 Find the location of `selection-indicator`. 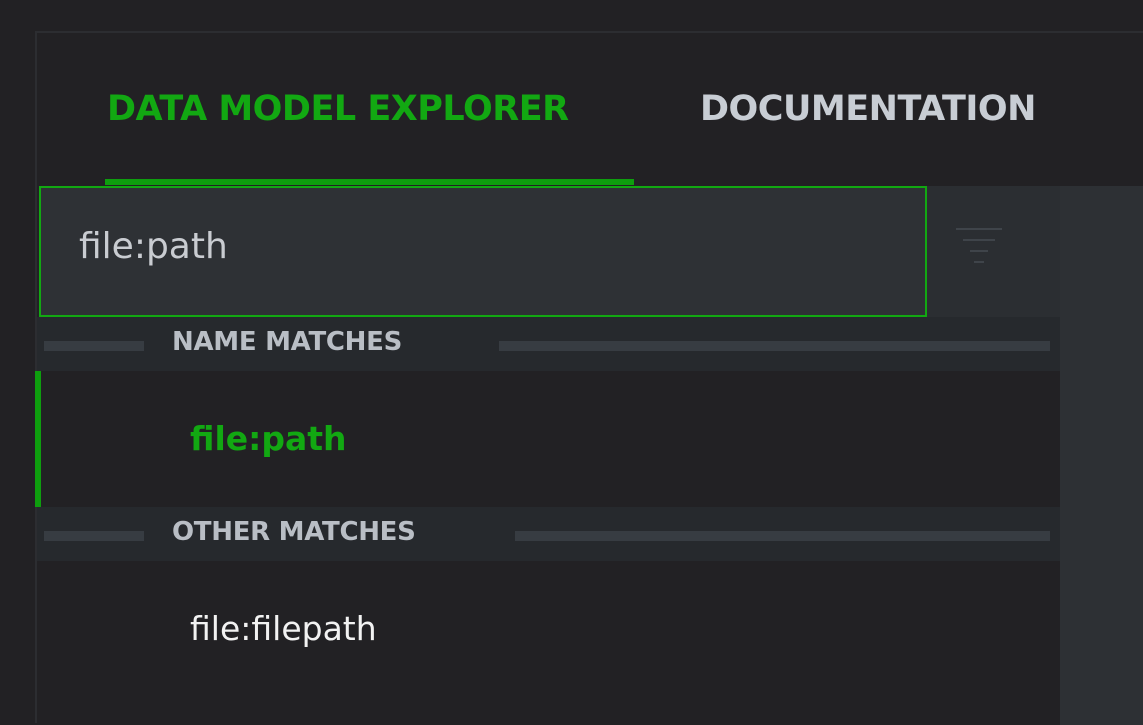

selection-indicator is located at coordinates (38, 439).